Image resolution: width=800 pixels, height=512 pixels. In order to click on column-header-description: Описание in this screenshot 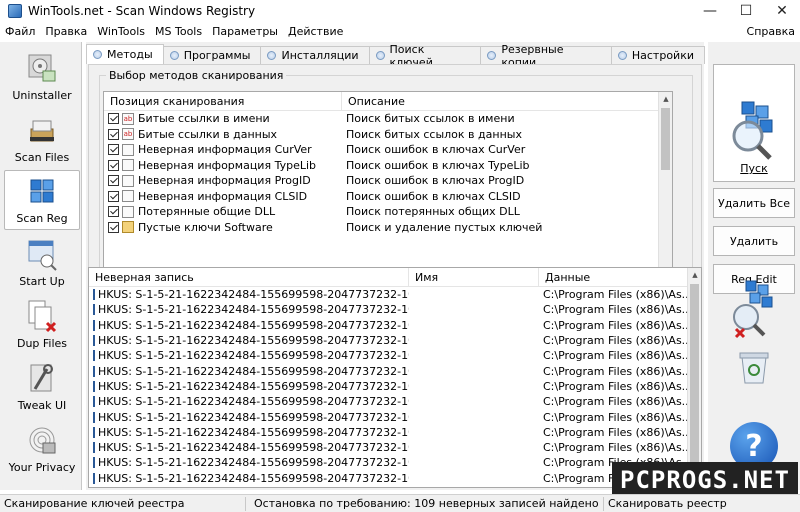, I will do `click(376, 101)`.